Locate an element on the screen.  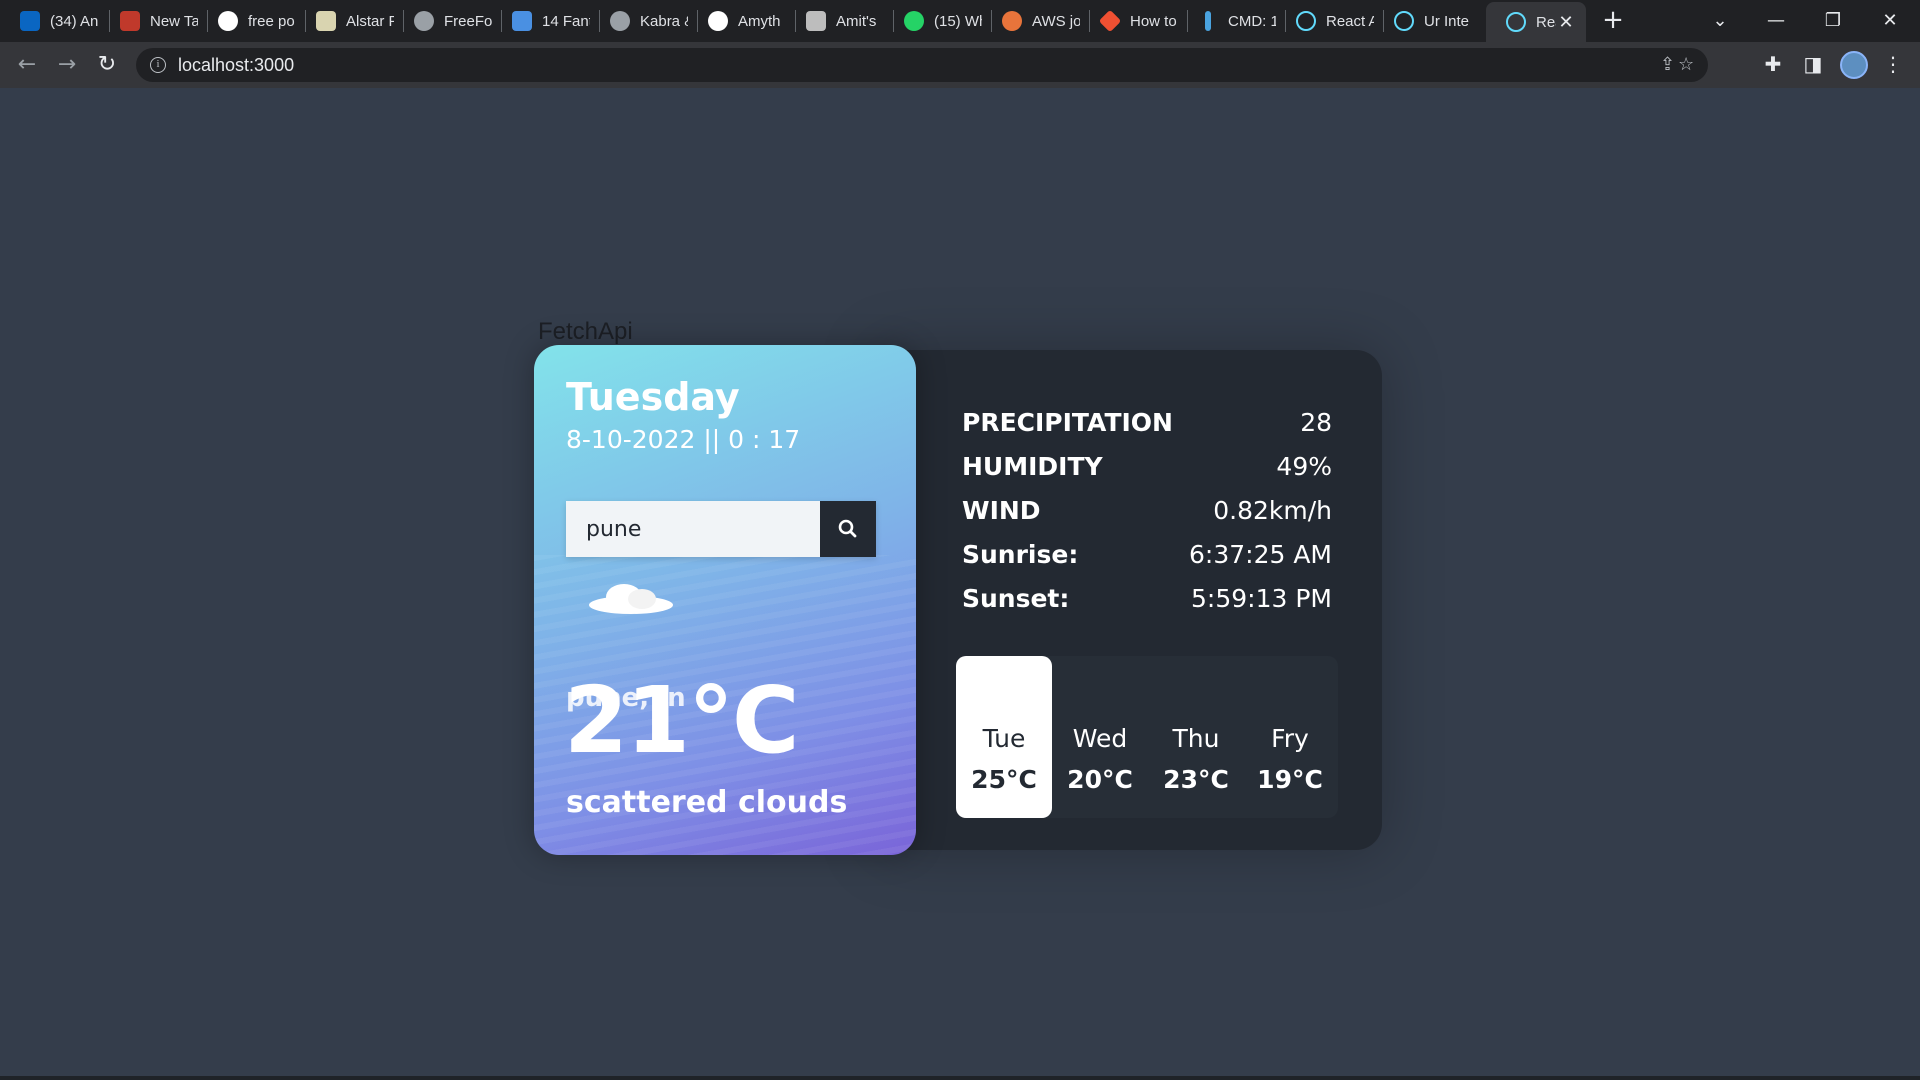
tab-title: New Ta is located at coordinates (174, 21).